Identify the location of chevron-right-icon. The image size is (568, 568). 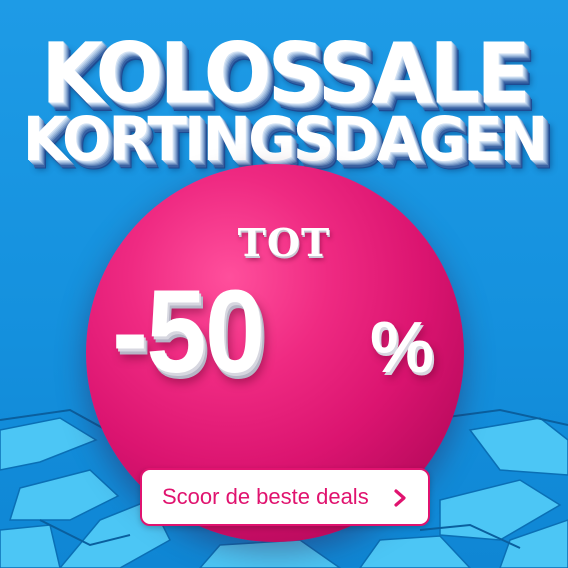
(400, 498).